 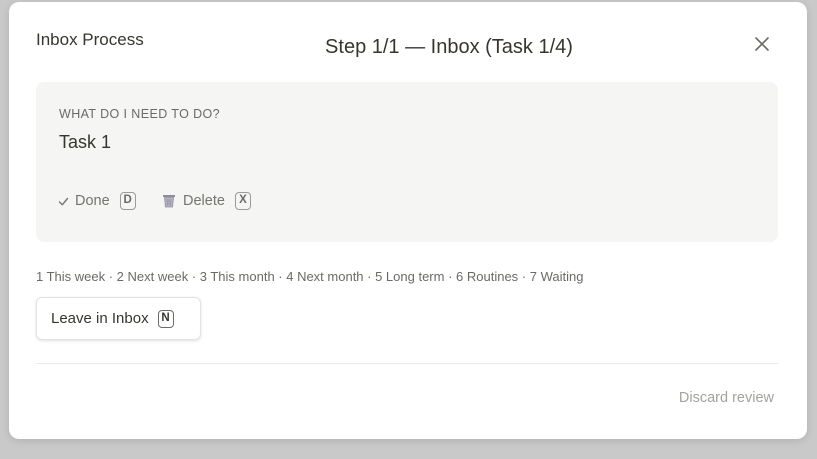 I want to click on done-label: Done, so click(x=92, y=201).